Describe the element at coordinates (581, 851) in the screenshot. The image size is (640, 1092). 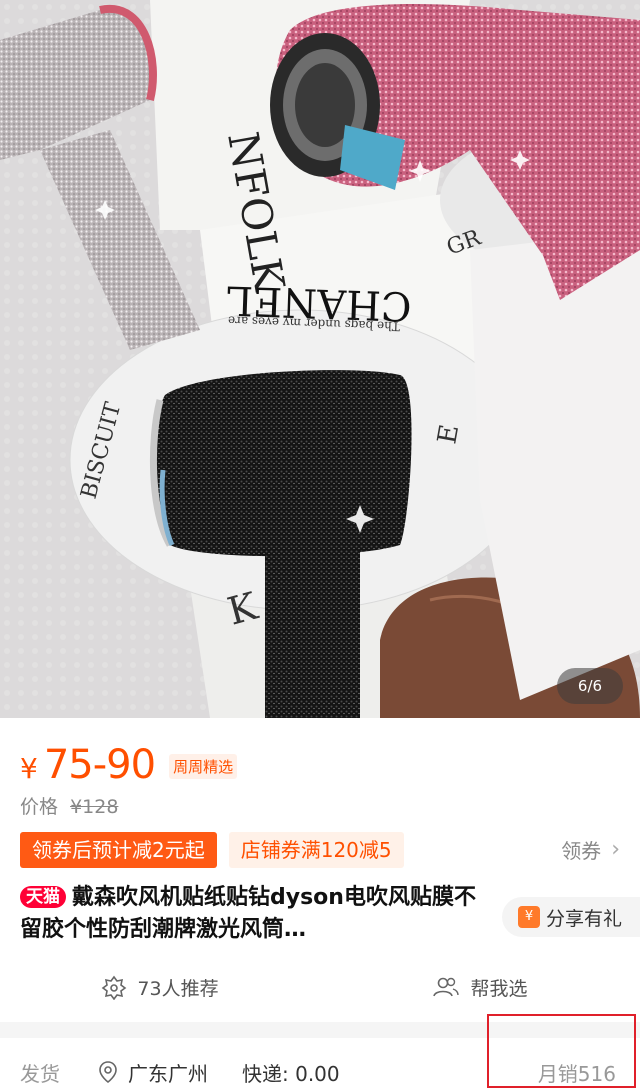
I see `claim-coupon-label: 领券` at that location.